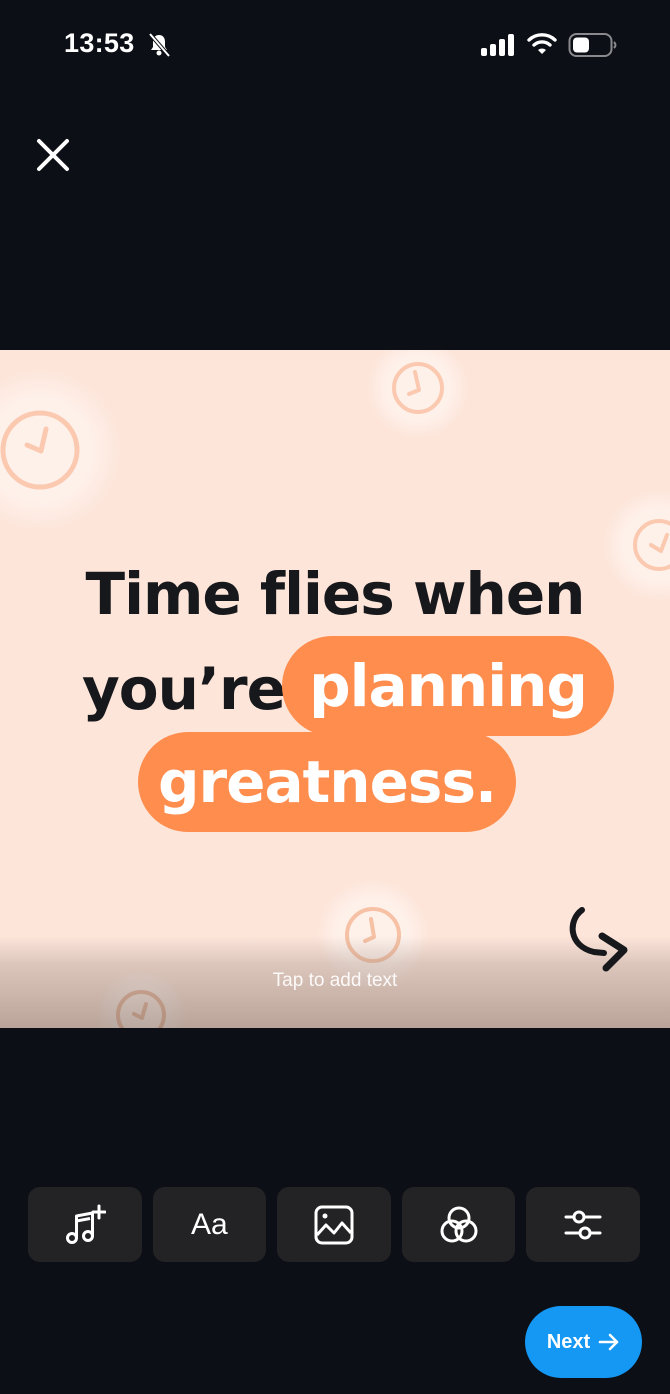 The width and height of the screenshot is (670, 1394). What do you see at coordinates (542, 43) in the screenshot?
I see `wifi-icon` at bounding box center [542, 43].